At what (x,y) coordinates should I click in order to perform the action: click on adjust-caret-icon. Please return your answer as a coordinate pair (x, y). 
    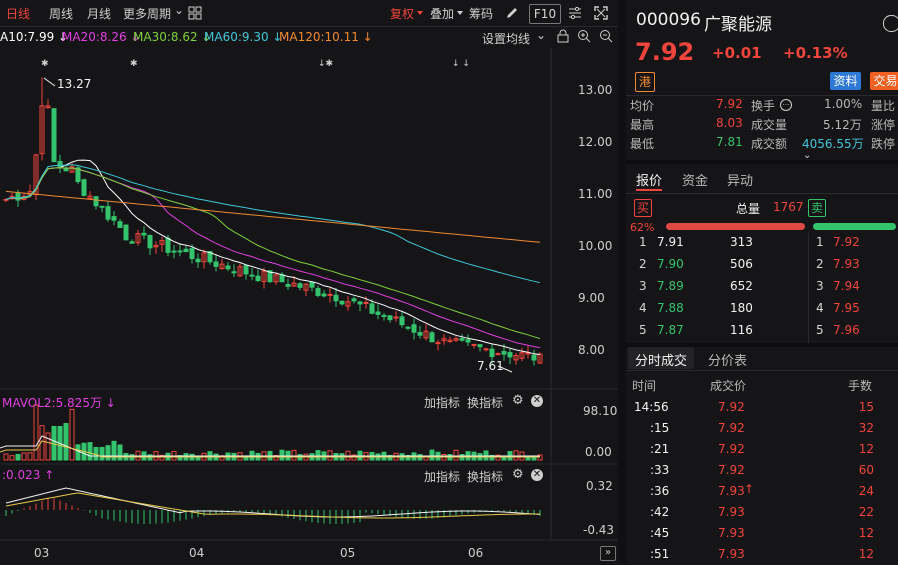
    Looking at the image, I should click on (420, 13).